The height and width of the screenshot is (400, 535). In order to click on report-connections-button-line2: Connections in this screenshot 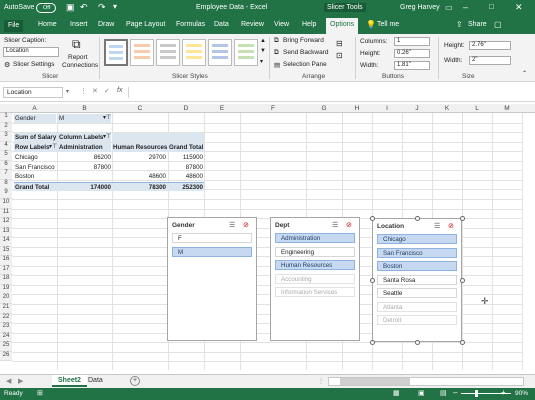, I will do `click(80, 65)`.